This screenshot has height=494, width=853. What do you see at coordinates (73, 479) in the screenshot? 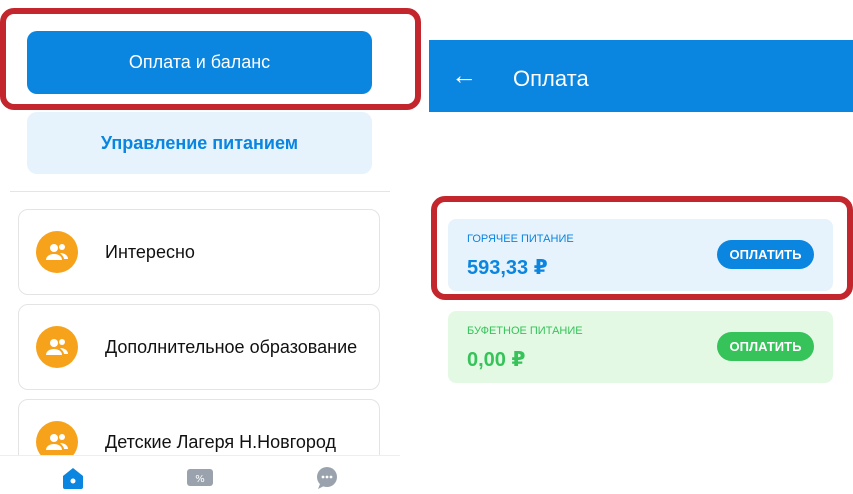
I see `home-icon` at bounding box center [73, 479].